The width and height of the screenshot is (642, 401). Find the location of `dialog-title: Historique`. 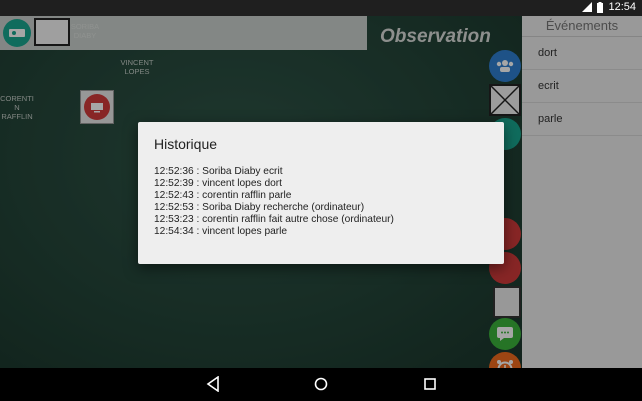

dialog-title: Historique is located at coordinates (186, 144).